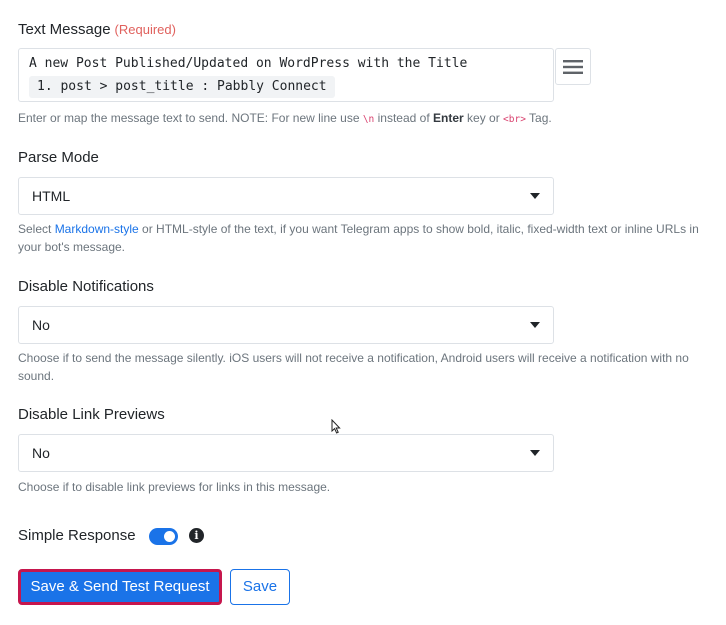  What do you see at coordinates (286, 453) in the screenshot?
I see `disable-link-previews-select: No` at bounding box center [286, 453].